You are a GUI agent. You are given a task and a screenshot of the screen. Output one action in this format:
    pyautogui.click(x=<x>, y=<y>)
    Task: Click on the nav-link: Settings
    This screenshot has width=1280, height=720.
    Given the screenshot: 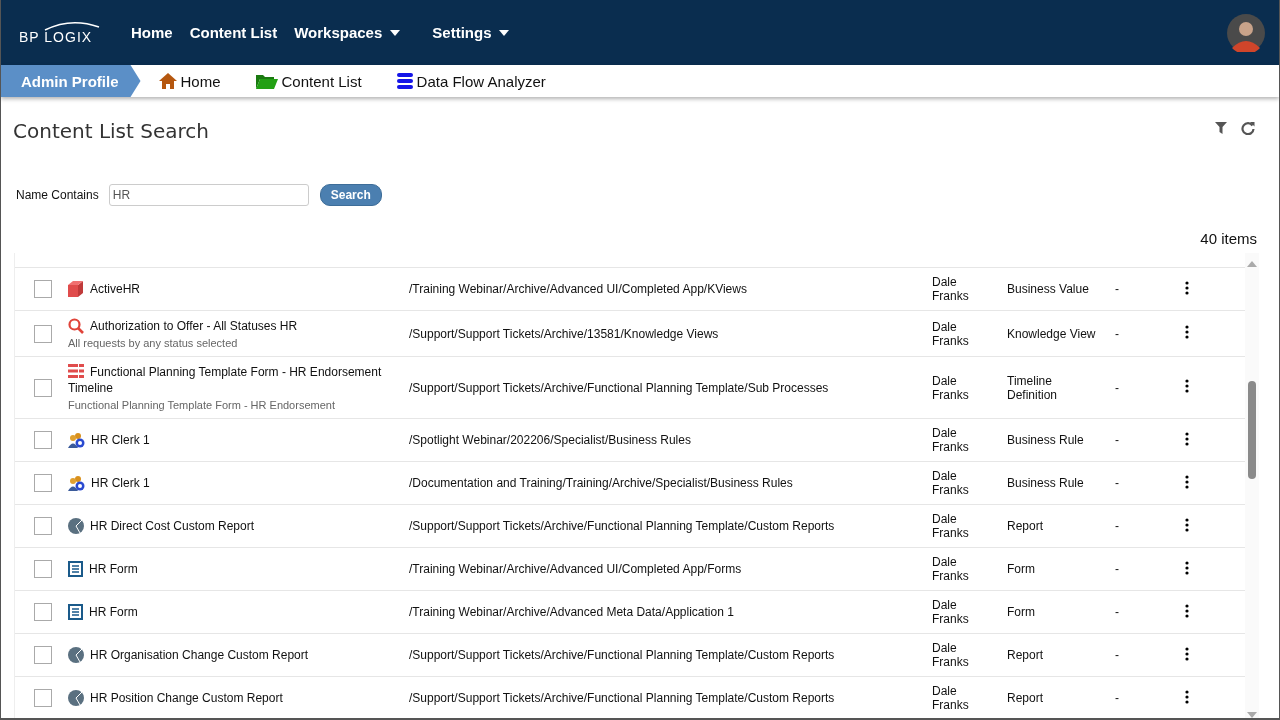 What is the action you would take?
    pyautogui.click(x=471, y=32)
    